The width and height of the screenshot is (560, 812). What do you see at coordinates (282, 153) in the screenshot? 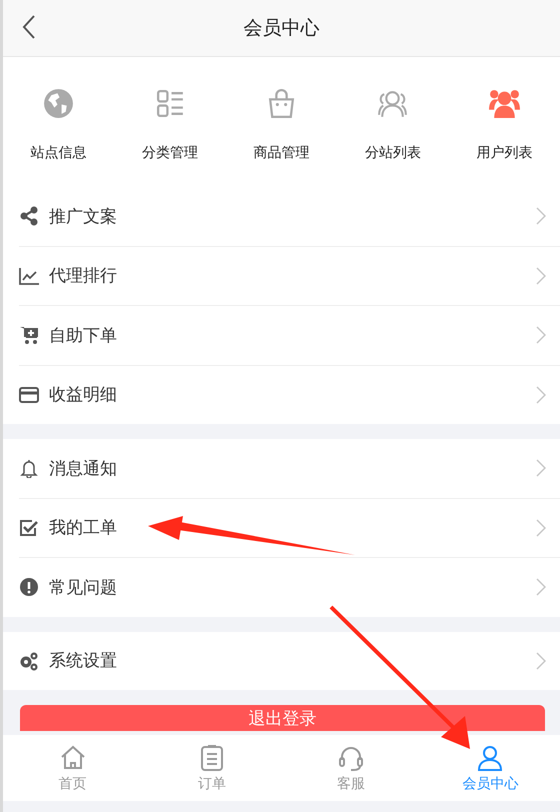
I see `shortcut-label: 商品管理` at bounding box center [282, 153].